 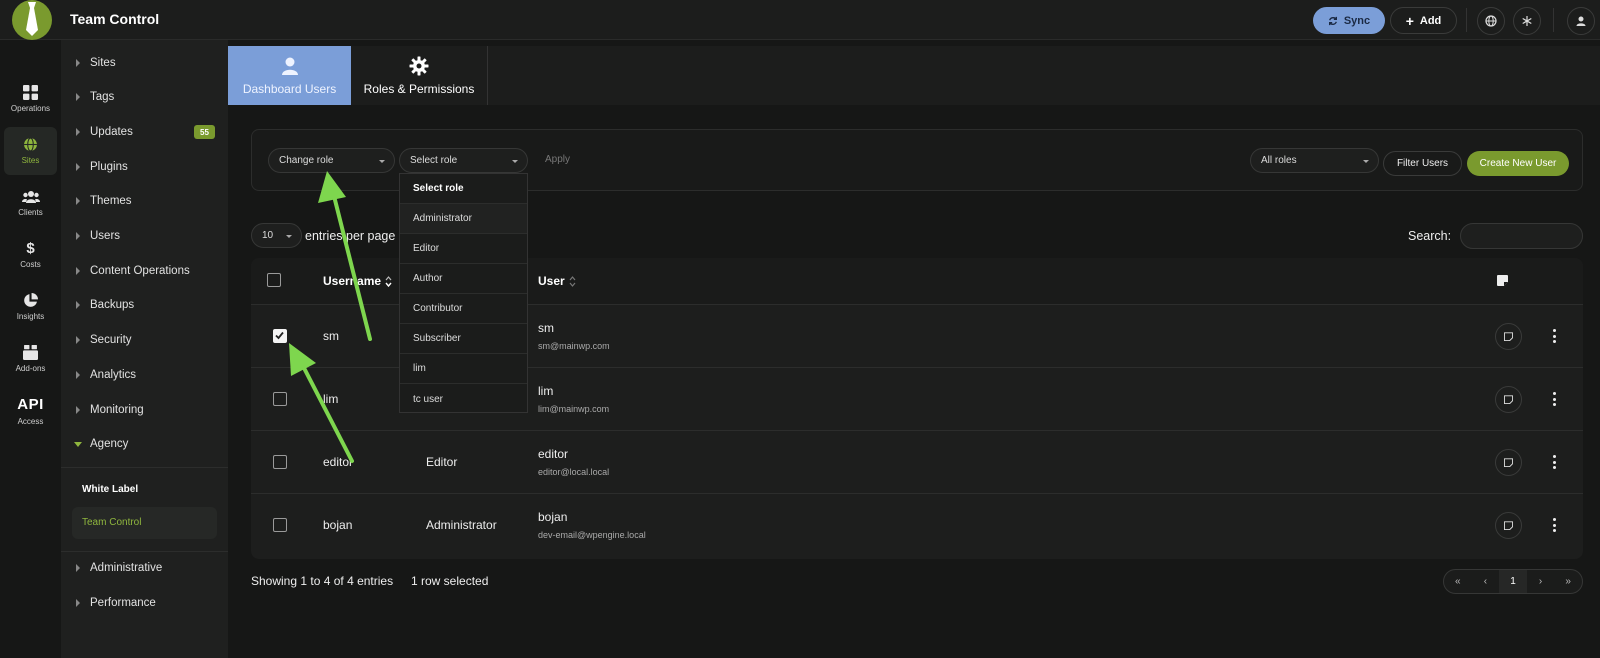 I want to click on rows-selected-info: 1 row selected, so click(x=450, y=581).